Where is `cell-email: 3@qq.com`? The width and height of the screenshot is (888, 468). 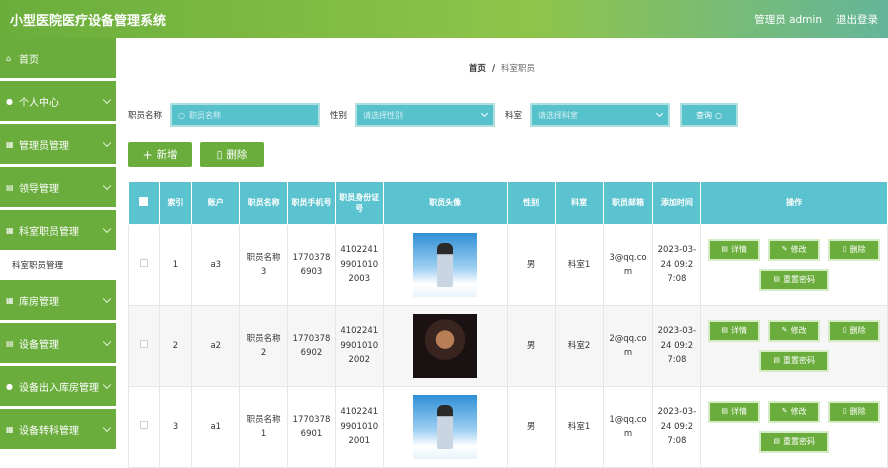 cell-email: 3@qq.com is located at coordinates (628, 265).